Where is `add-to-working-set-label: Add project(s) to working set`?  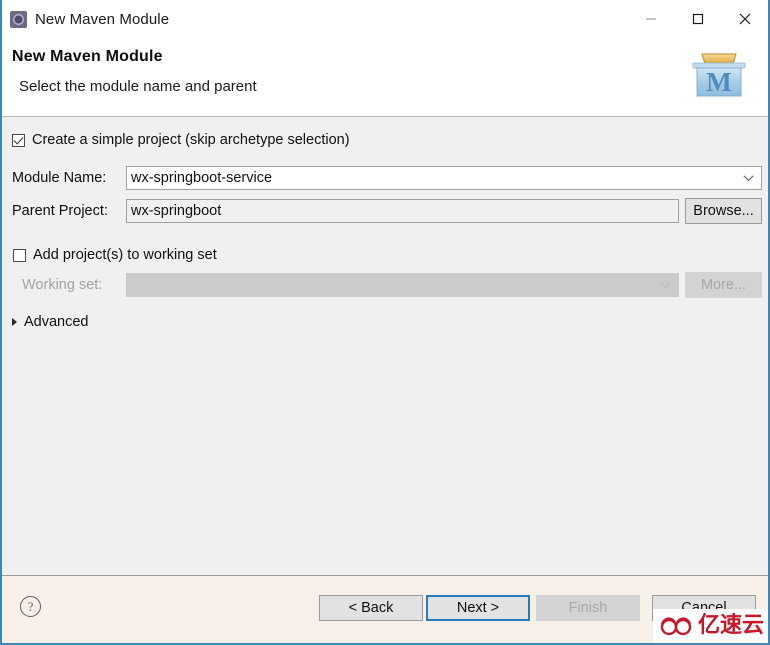
add-to-working-set-label: Add project(s) to working set is located at coordinates (125, 255).